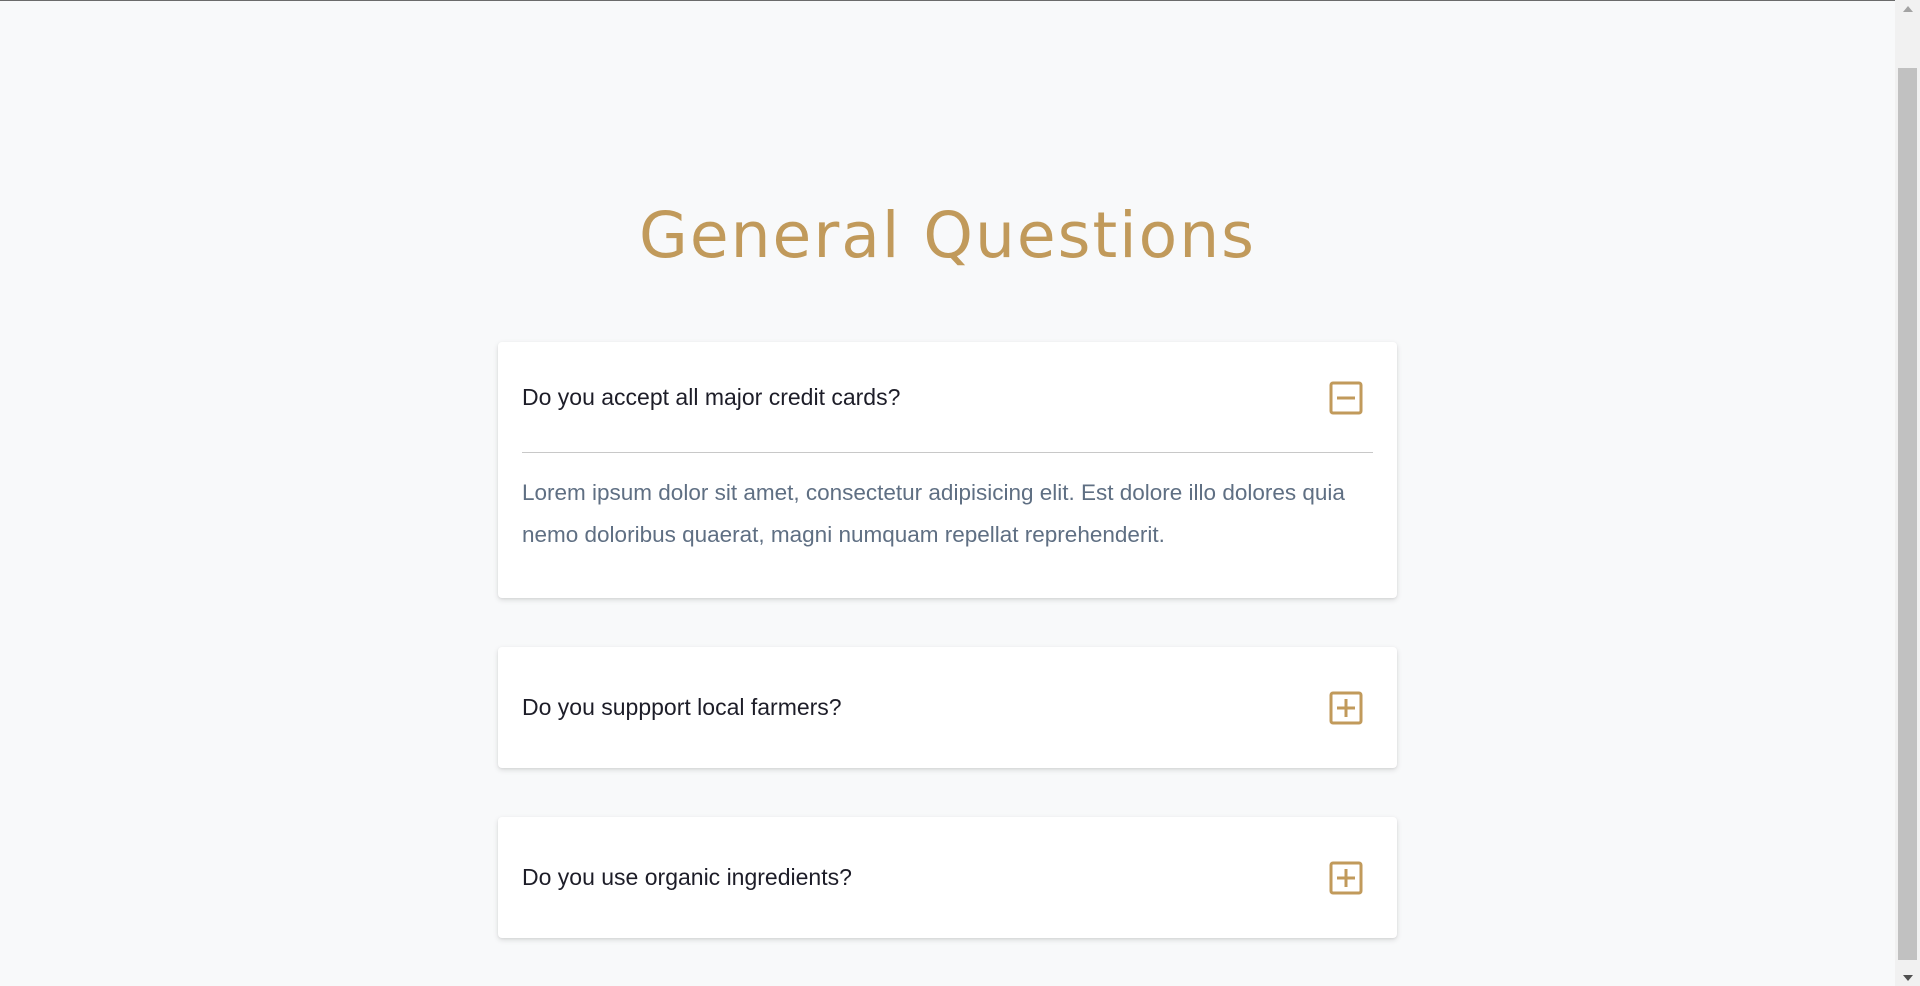  I want to click on scroll-down-arrow-icon, so click(1907, 977).